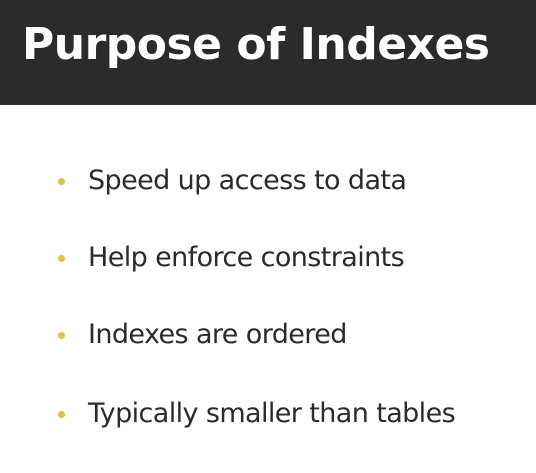 The image size is (536, 473). I want to click on bullet-text: Indexes are ordered, so click(217, 334).